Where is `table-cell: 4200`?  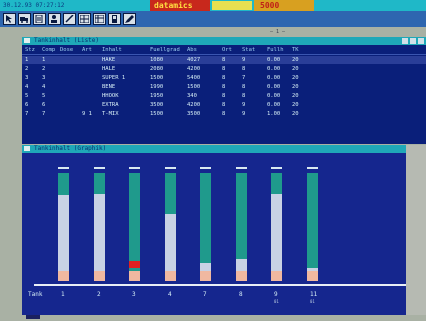
table-cell: 4200 is located at coordinates (194, 69).